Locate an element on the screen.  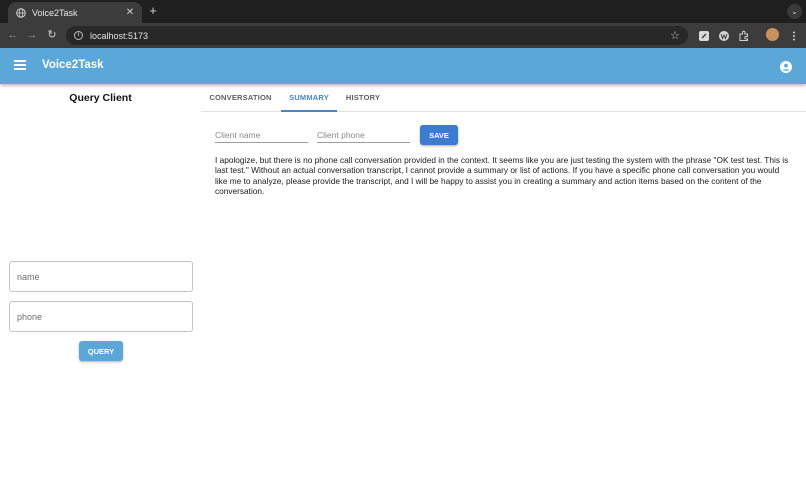
new-tab-icon: + is located at coordinates (153, 11).